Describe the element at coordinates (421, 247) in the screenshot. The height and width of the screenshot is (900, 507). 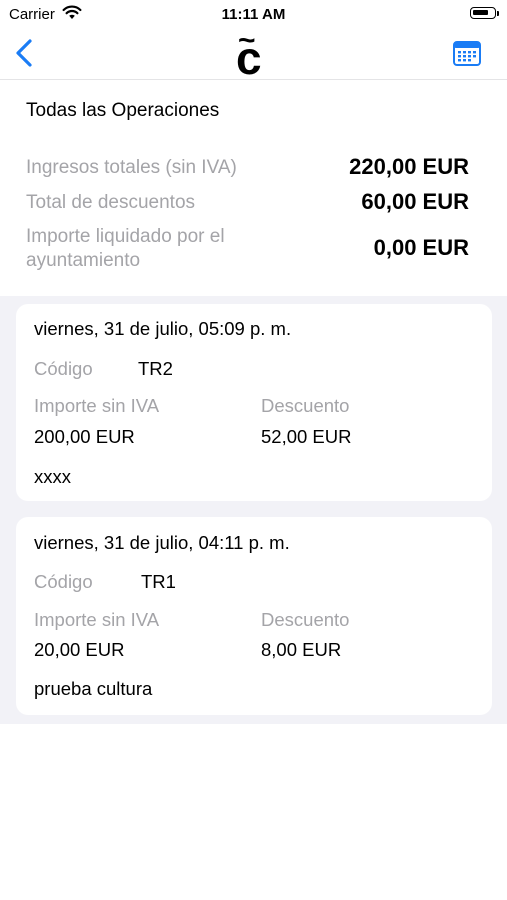
I see `settled-amount-value: 0,00 EUR` at that location.